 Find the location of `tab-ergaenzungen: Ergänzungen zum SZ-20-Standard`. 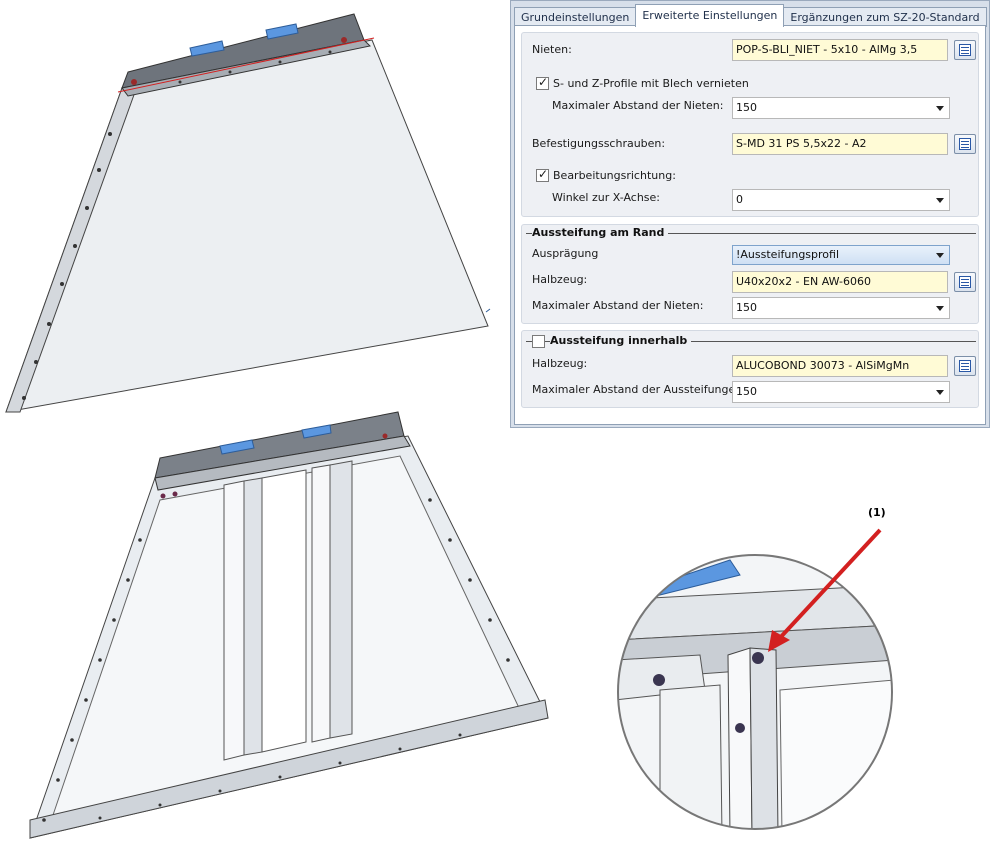

tab-ergaenzungen: Ergänzungen zum SZ-20-Standard is located at coordinates (885, 17).